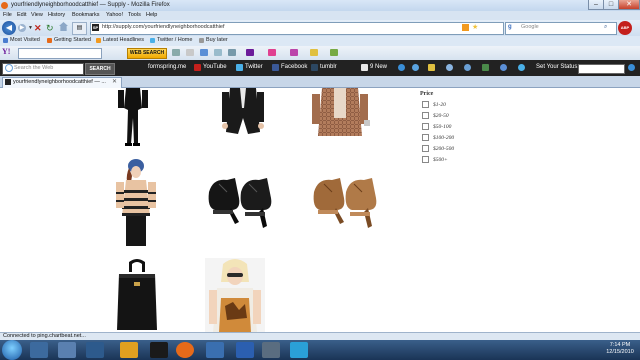 The height and width of the screenshot is (360, 640). Describe the element at coordinates (21, 15) in the screenshot. I see `menu-edit: Edit` at that location.